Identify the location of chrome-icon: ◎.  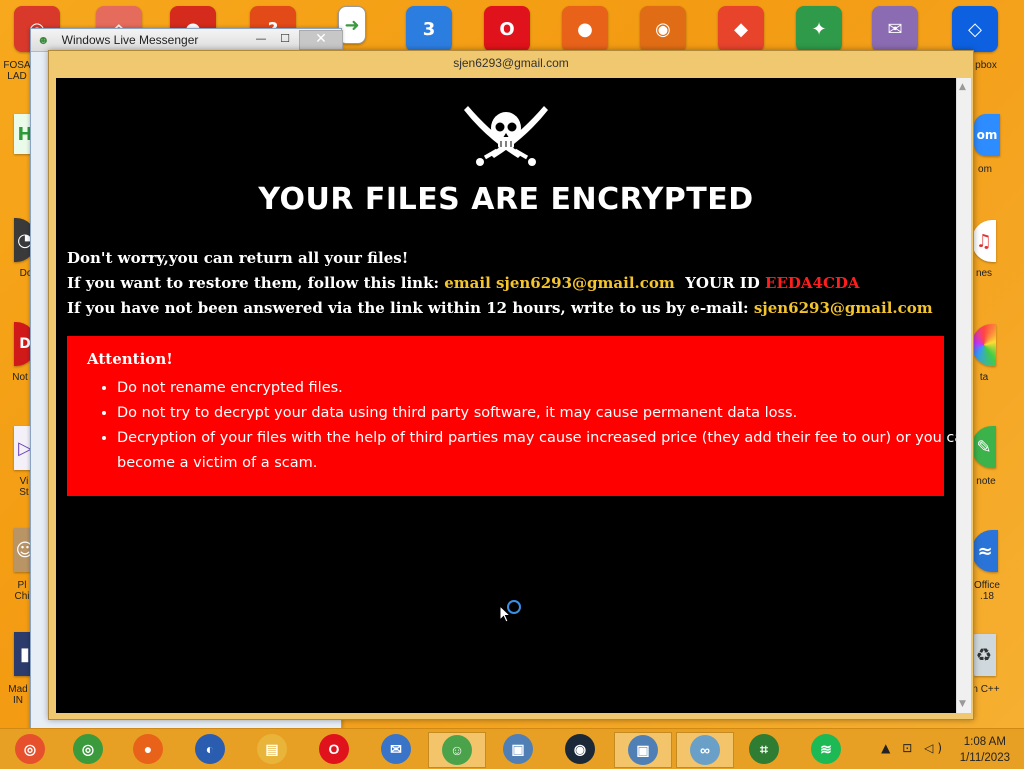
(88, 749).